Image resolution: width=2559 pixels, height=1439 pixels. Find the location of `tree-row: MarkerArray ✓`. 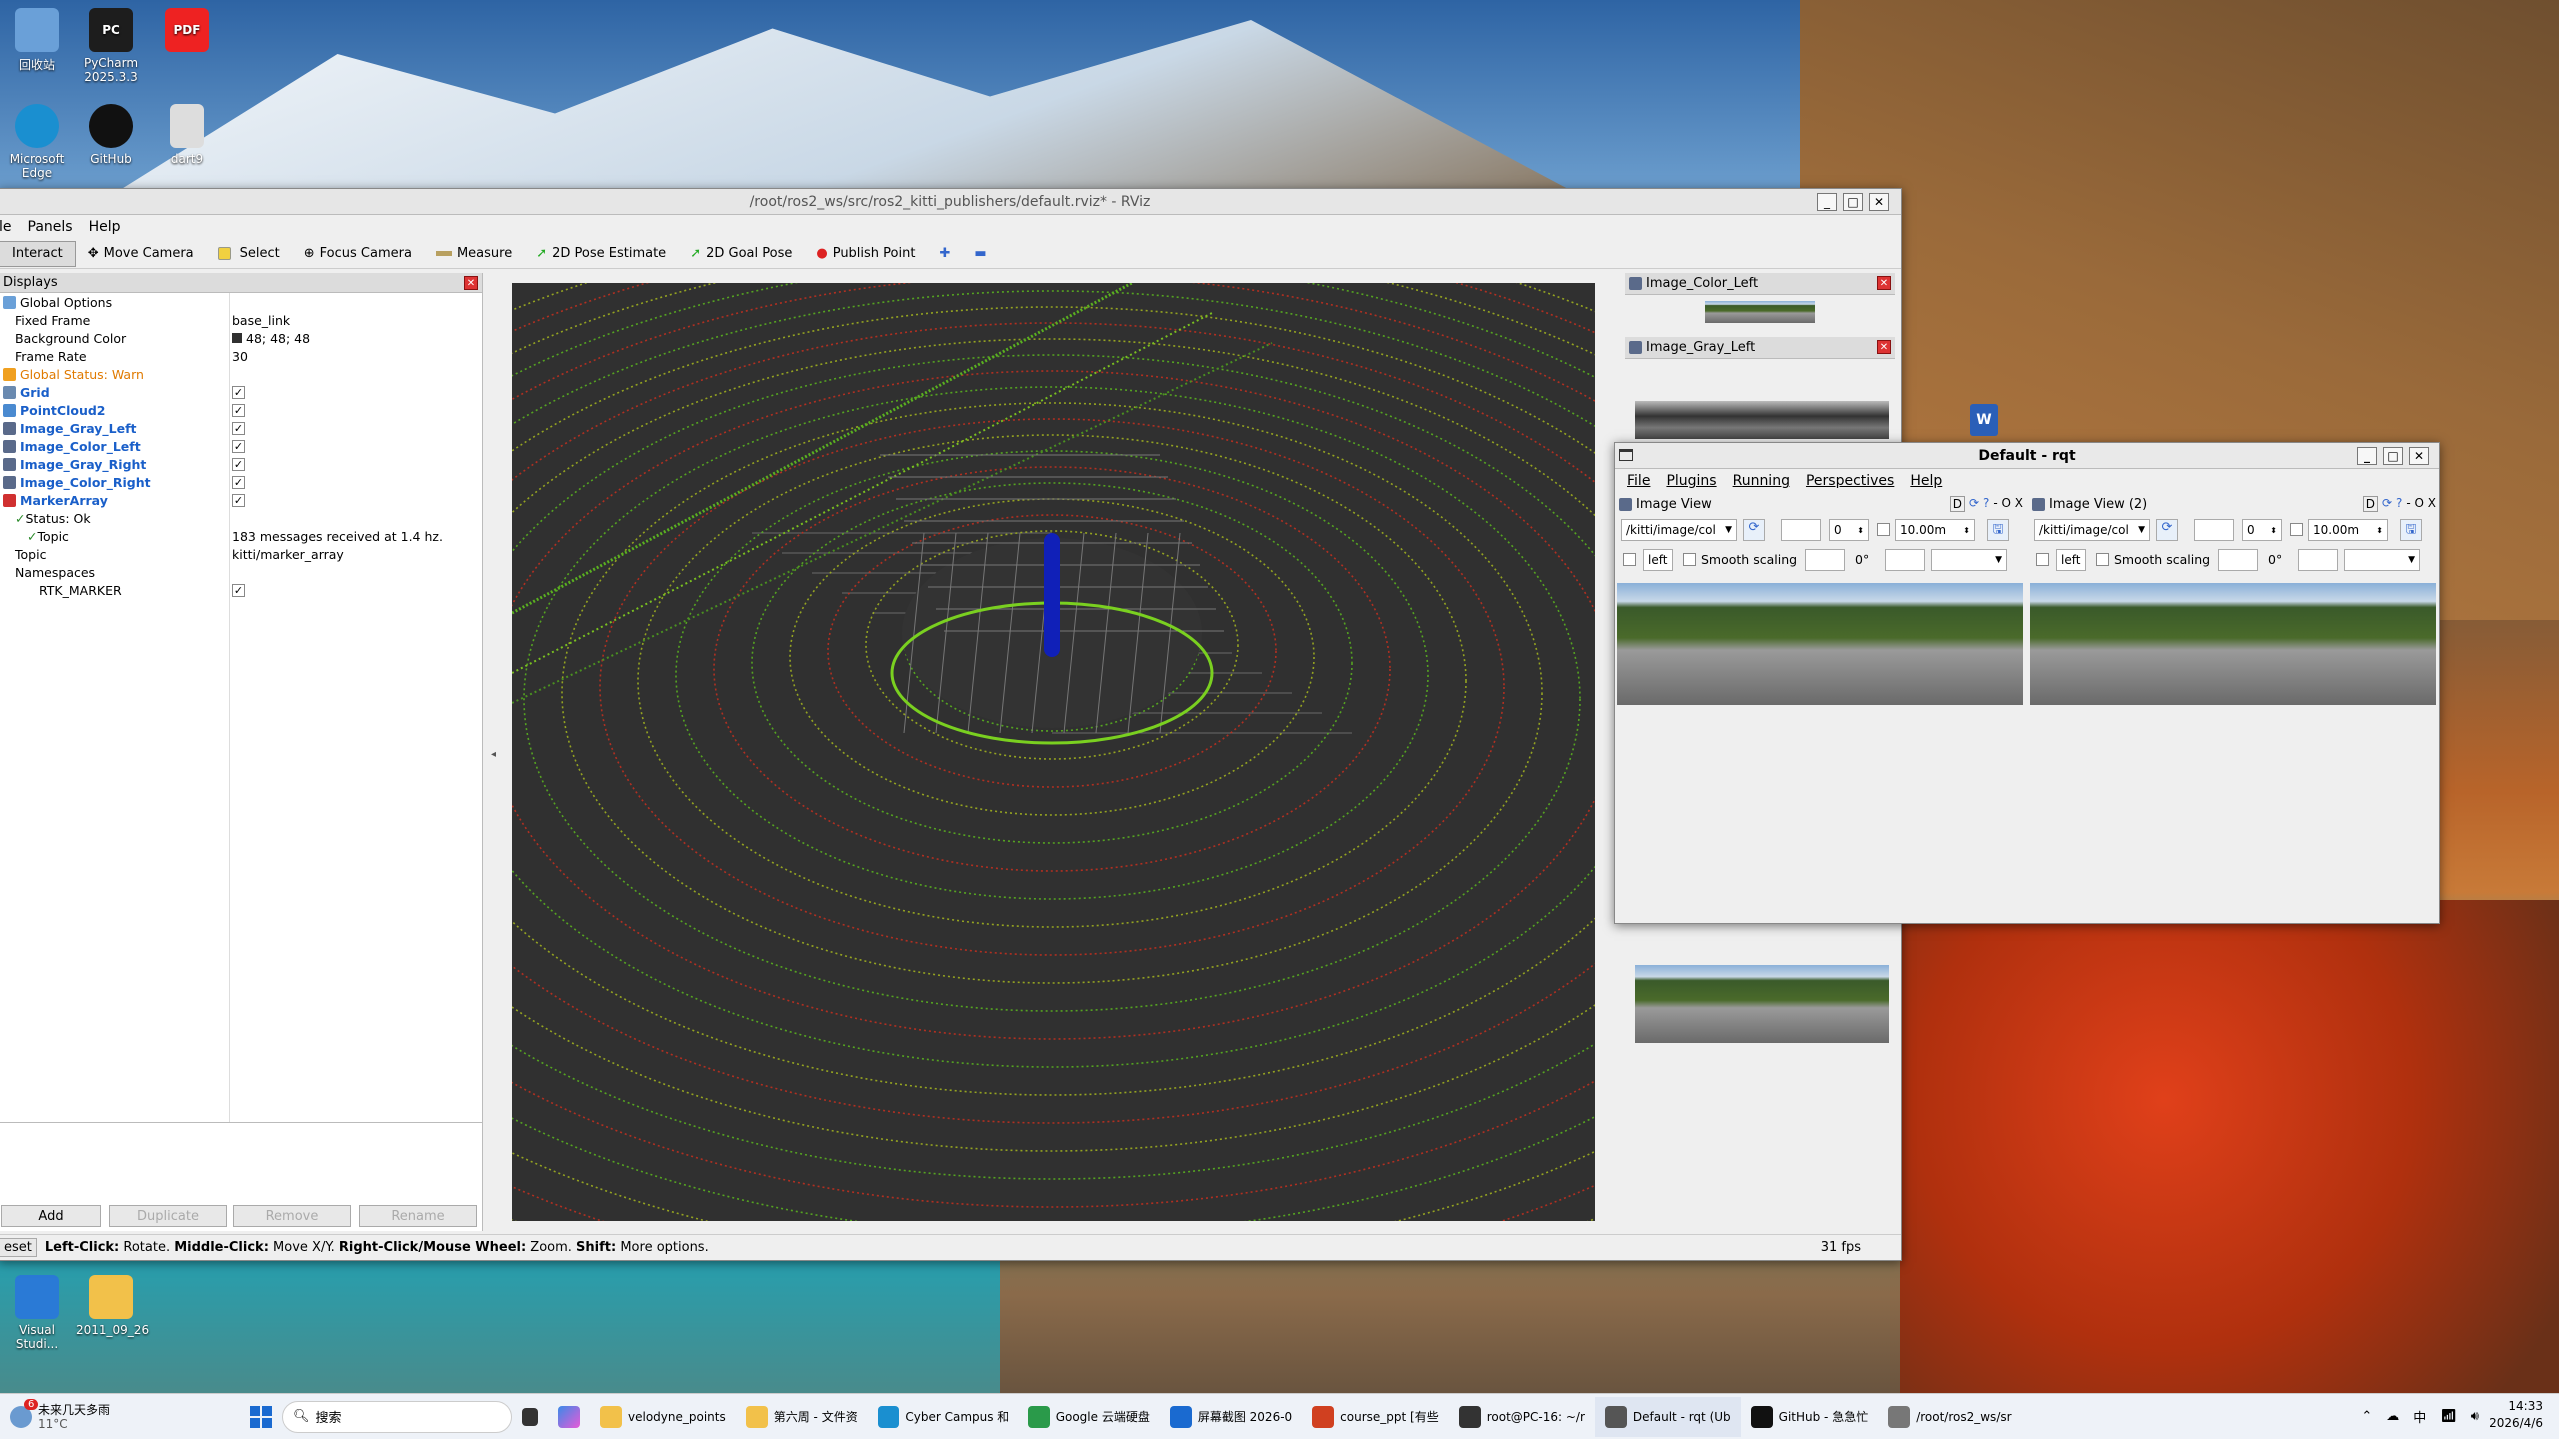

tree-row: MarkerArray ✓ is located at coordinates (241, 500).